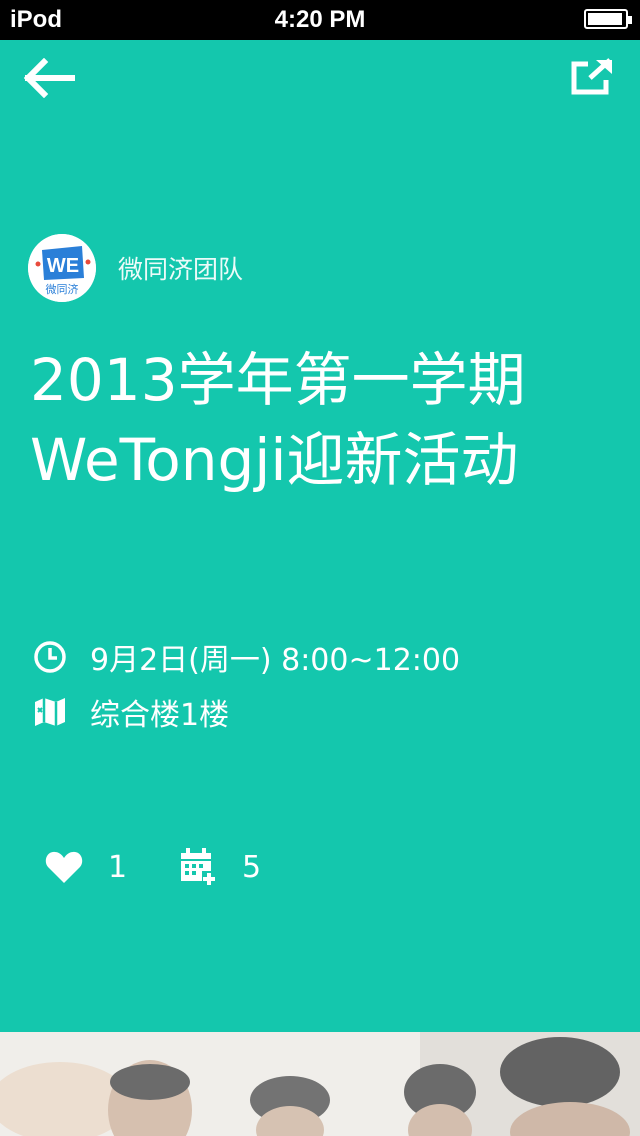 This screenshot has width=640, height=1136. I want to click on logo-subtext: 微同济, so click(62, 289).